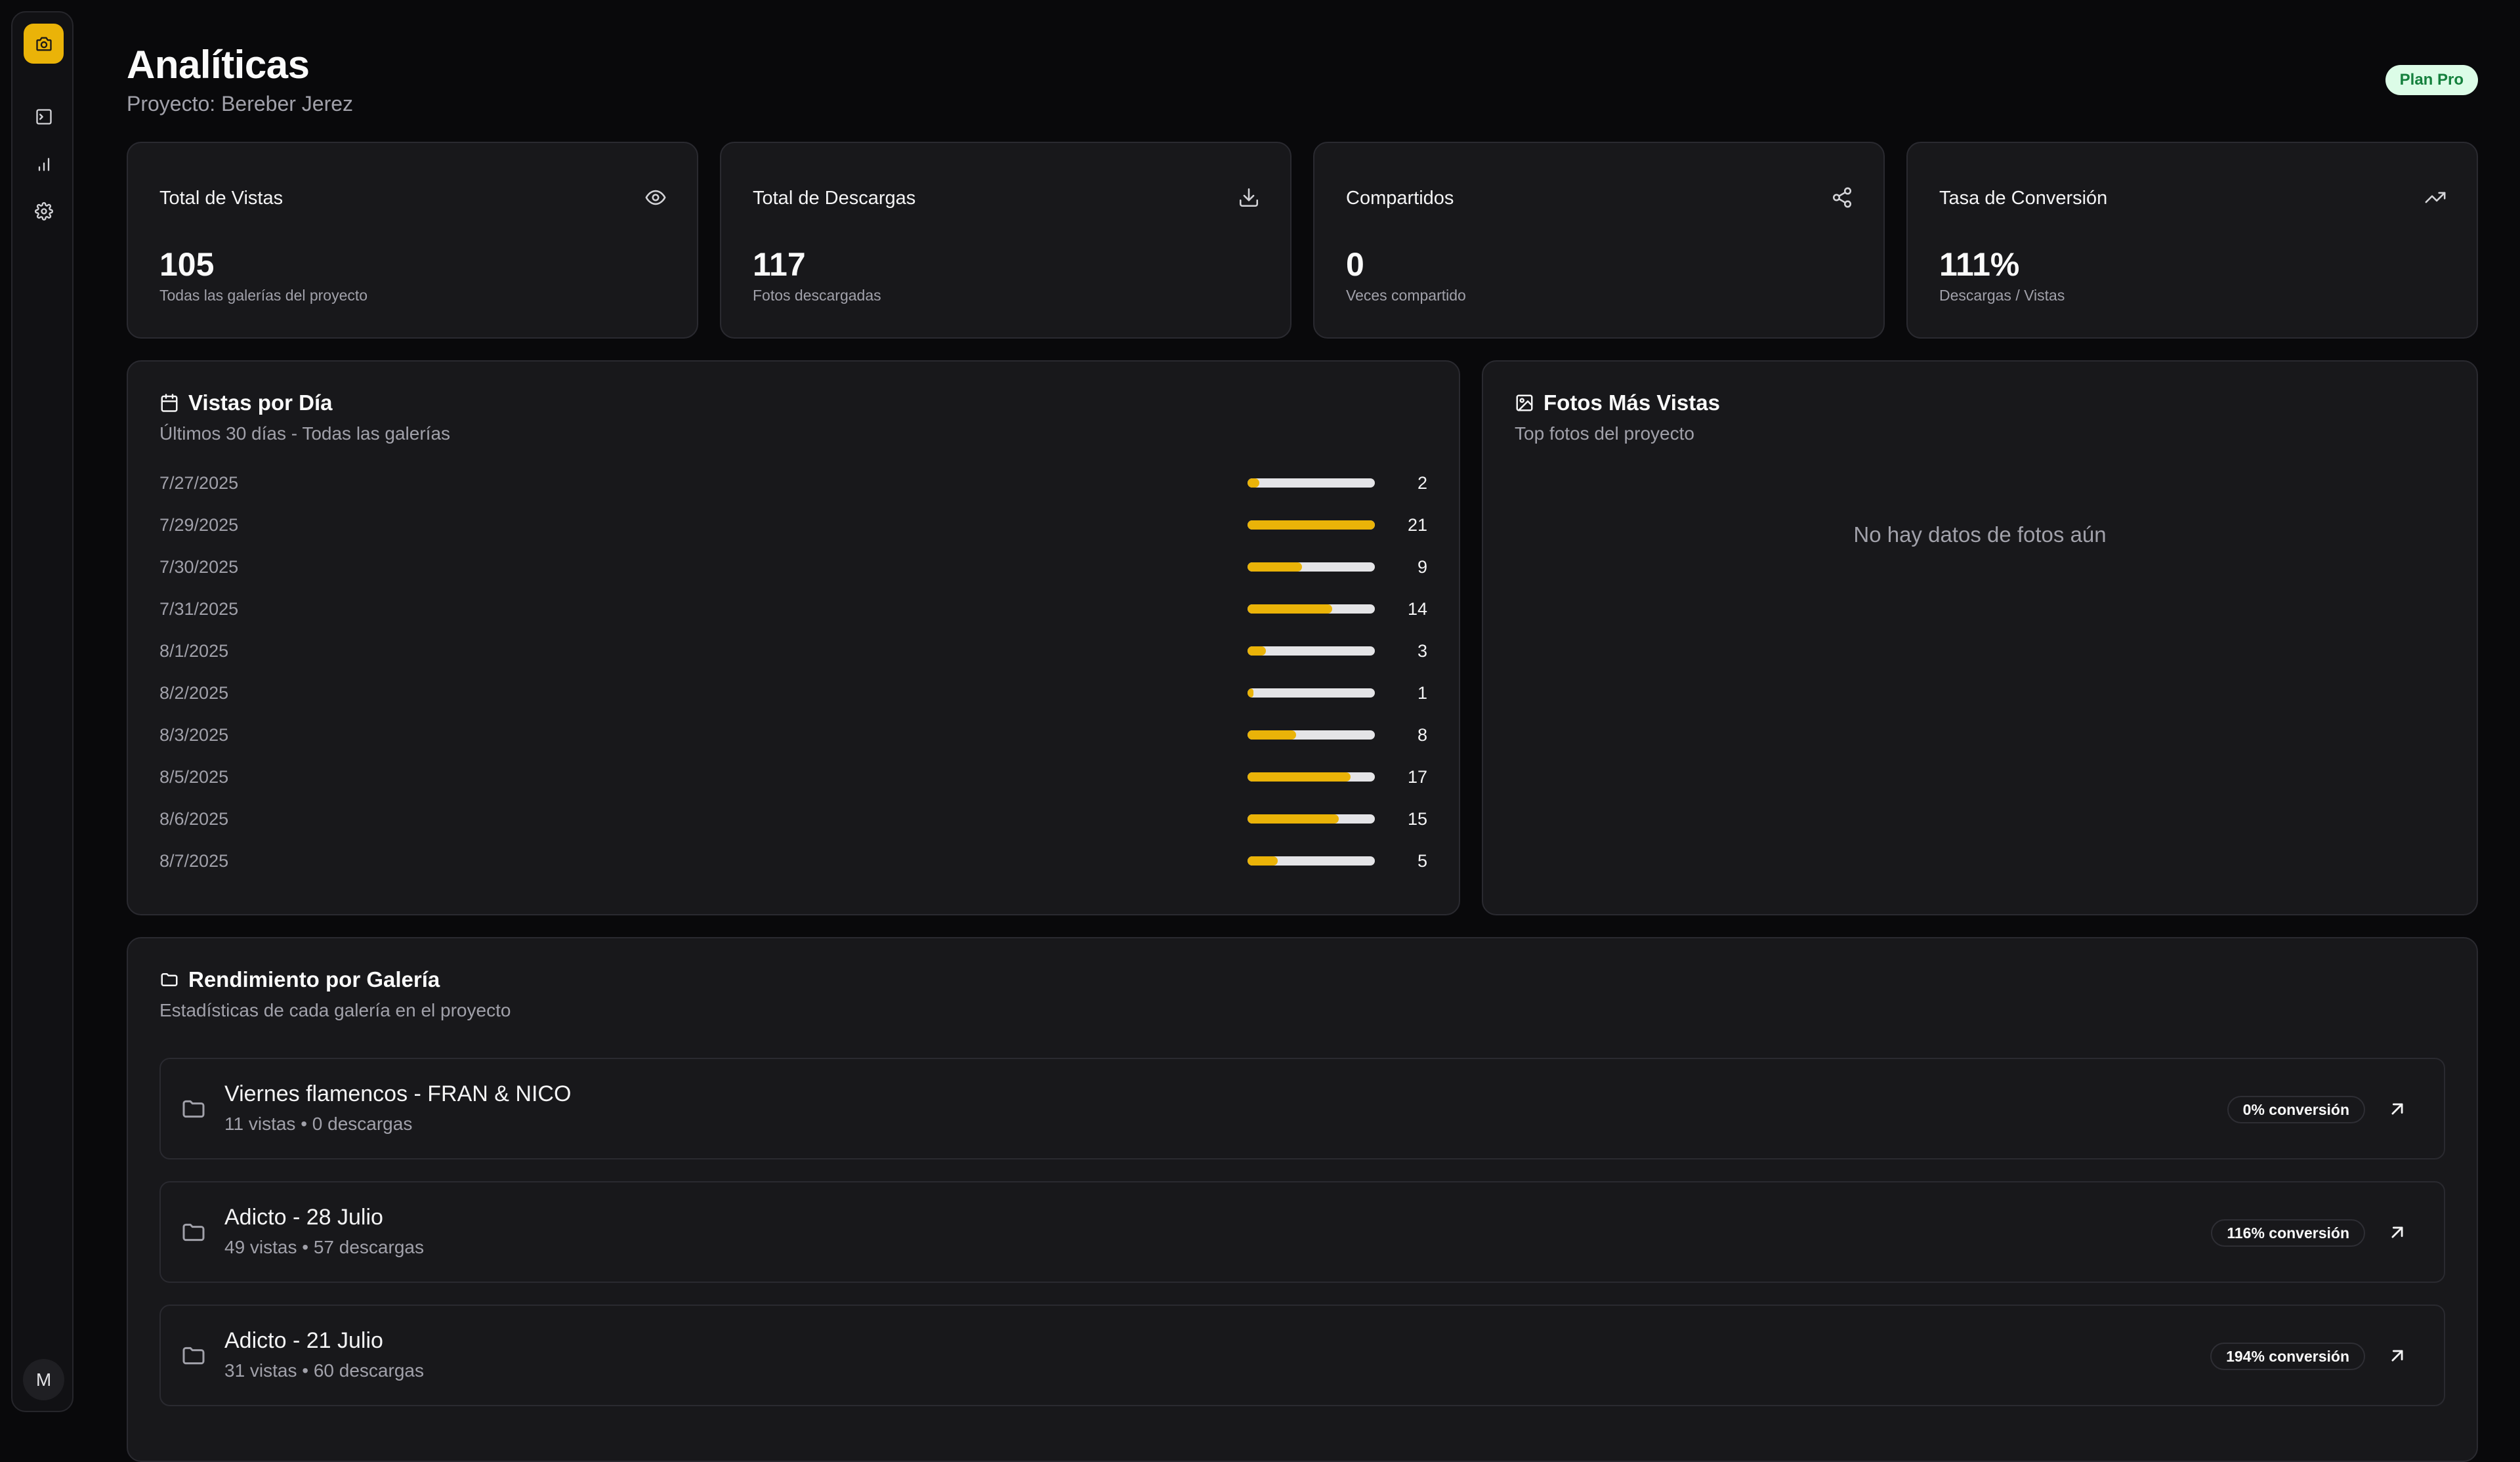 This screenshot has height=1462, width=2520. What do you see at coordinates (318, 1124) in the screenshot?
I see `gallery-stats: 11 vistas • 0 descargas` at bounding box center [318, 1124].